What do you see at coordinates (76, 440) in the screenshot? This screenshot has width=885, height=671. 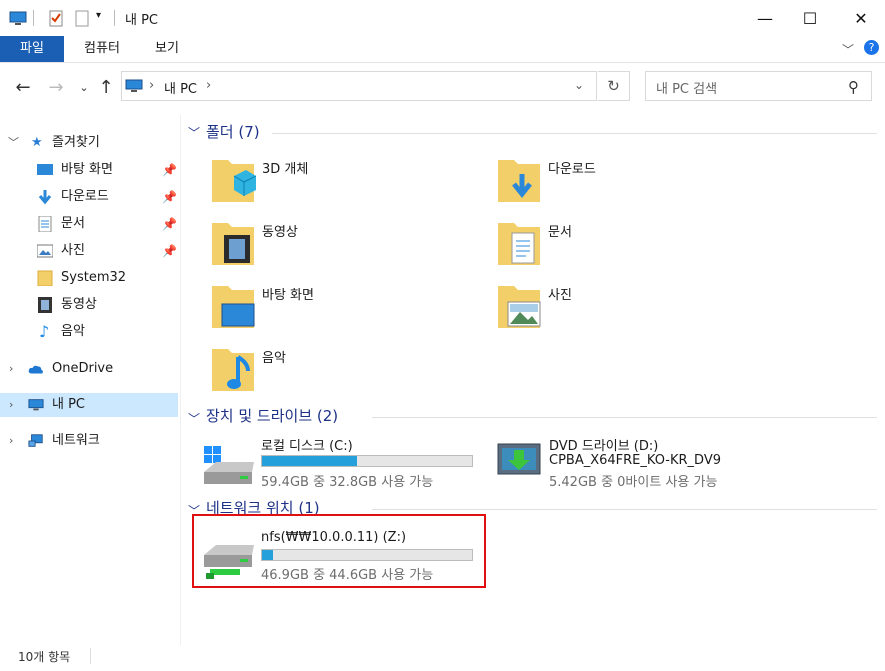 I see `nav-network-label: 네트워크` at bounding box center [76, 440].